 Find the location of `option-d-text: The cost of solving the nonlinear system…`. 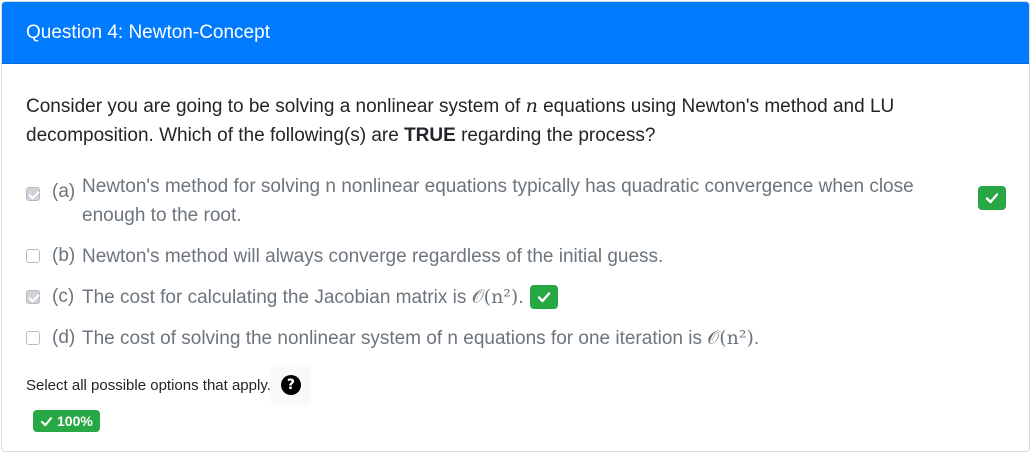

option-d-text: The cost of solving the nonlinear system… is located at coordinates (395, 338).